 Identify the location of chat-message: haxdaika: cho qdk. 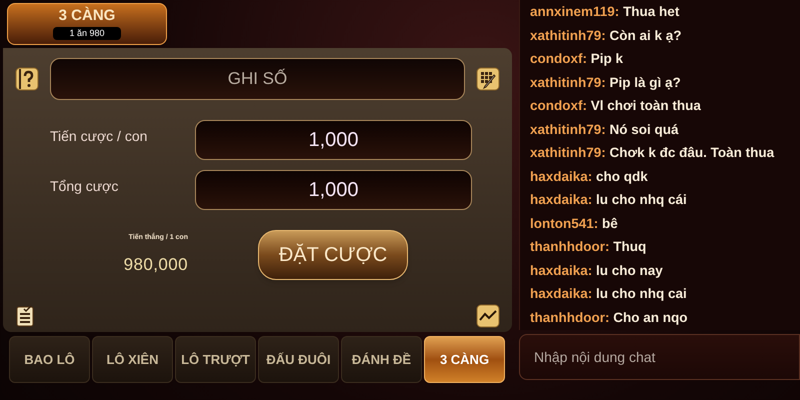
(589, 177).